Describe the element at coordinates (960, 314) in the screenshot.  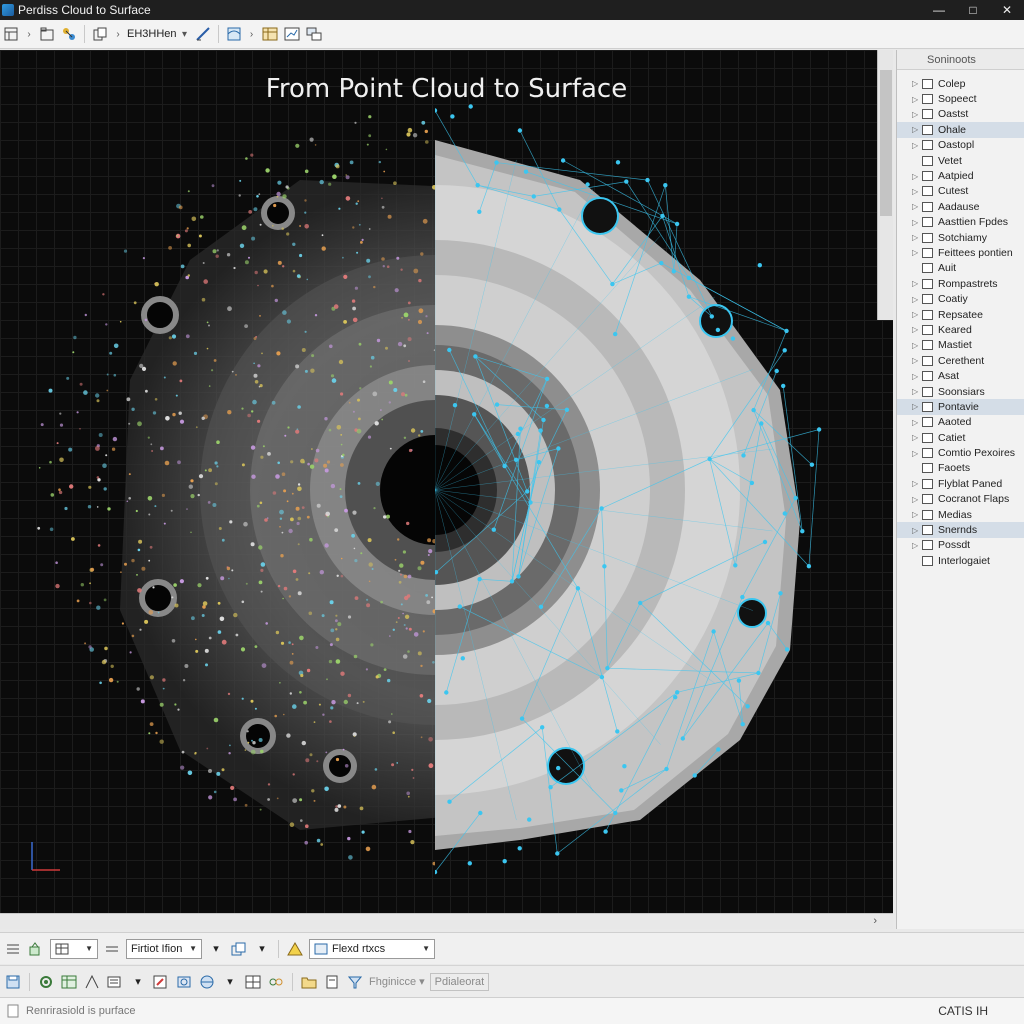
I see `tree-item: ▷ Repsatee` at that location.